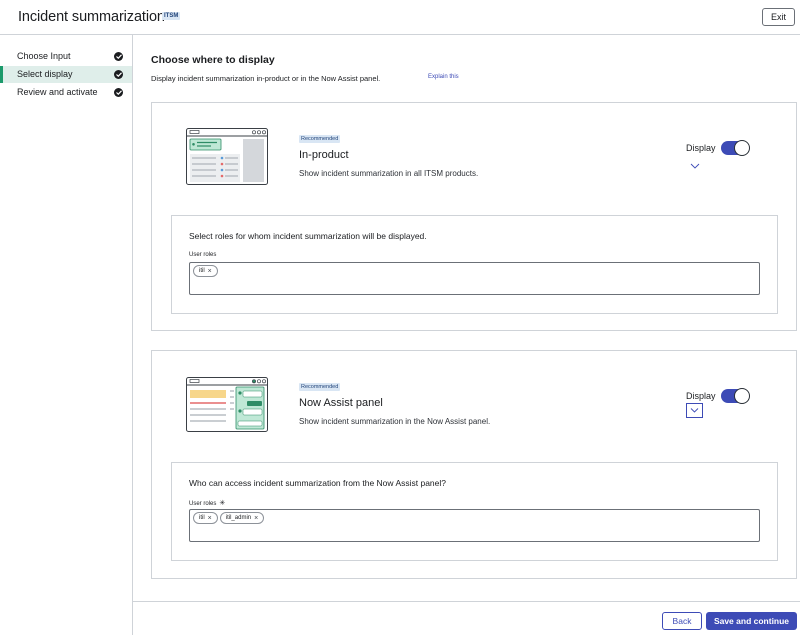 The height and width of the screenshot is (635, 800). Describe the element at coordinates (45, 74) in the screenshot. I see `step-label: Select display` at that location.